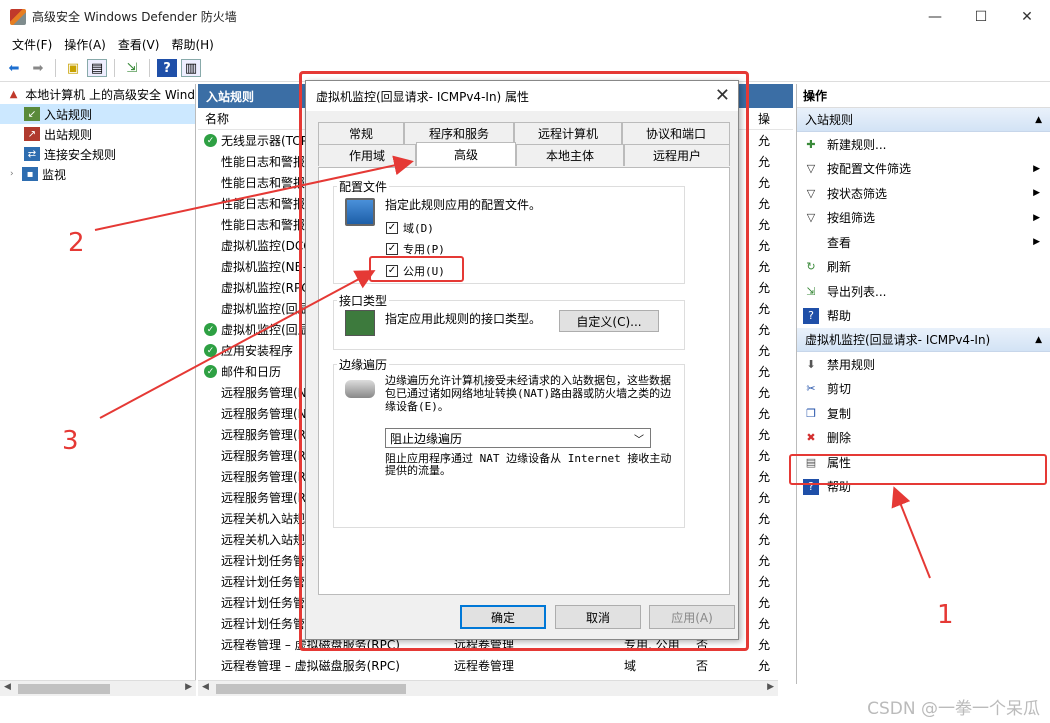  I want to click on annotation-number-3: 3, so click(70, 441).